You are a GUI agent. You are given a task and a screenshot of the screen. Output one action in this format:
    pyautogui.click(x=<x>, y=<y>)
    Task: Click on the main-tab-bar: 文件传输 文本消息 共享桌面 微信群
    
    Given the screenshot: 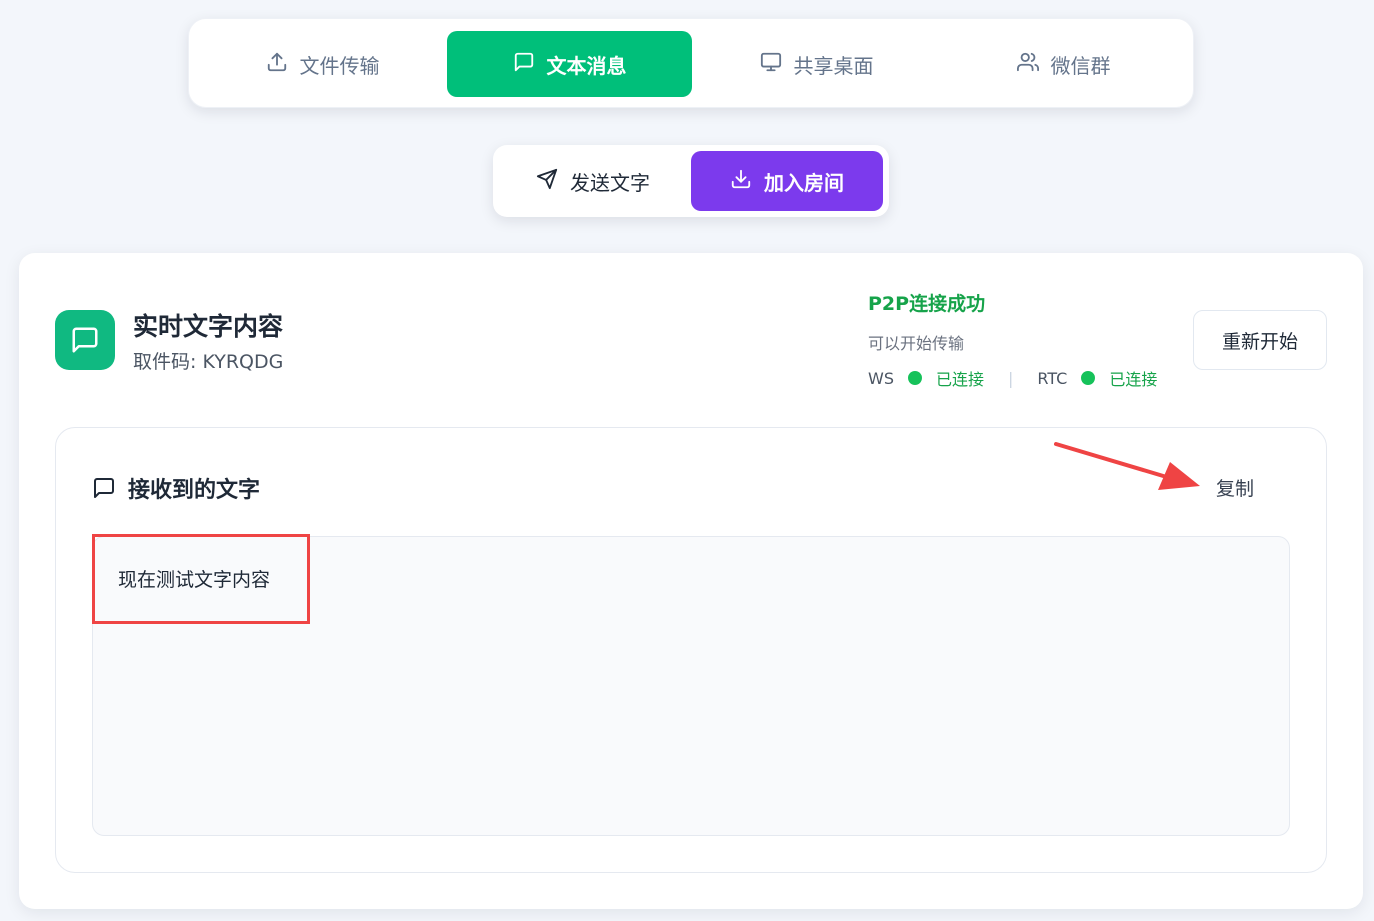 What is the action you would take?
    pyautogui.click(x=691, y=63)
    